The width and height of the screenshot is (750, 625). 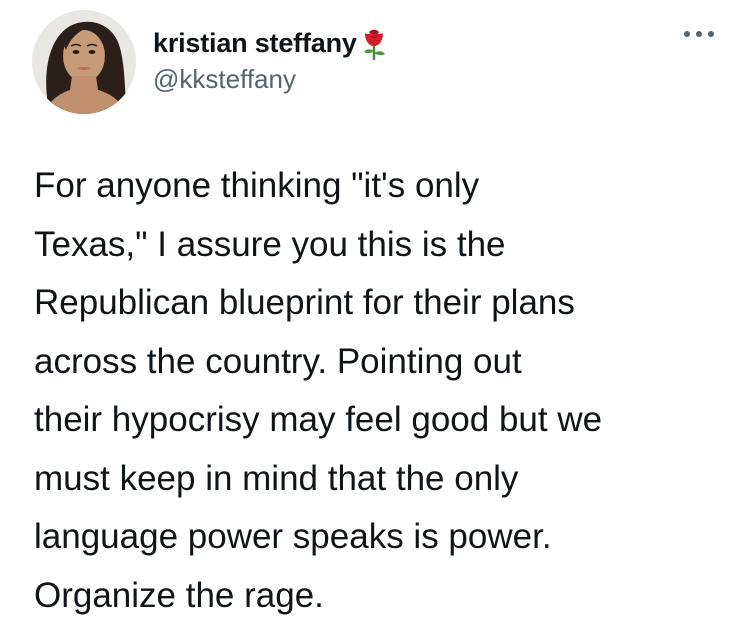 I want to click on more-options-button, so click(x=699, y=35).